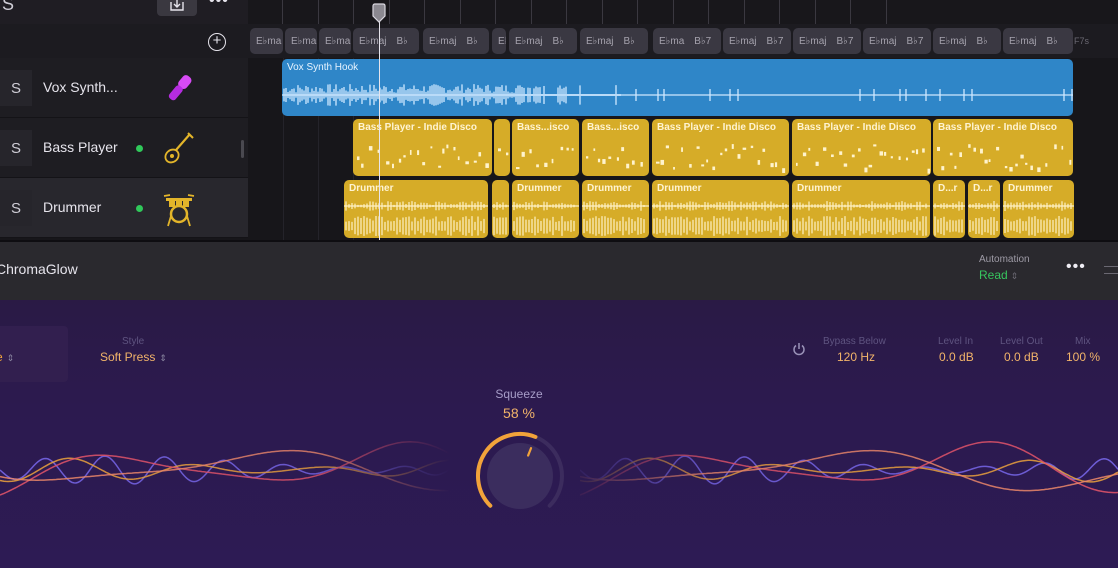  Describe the element at coordinates (1083, 357) in the screenshot. I see `mix-value: 100 %` at that location.